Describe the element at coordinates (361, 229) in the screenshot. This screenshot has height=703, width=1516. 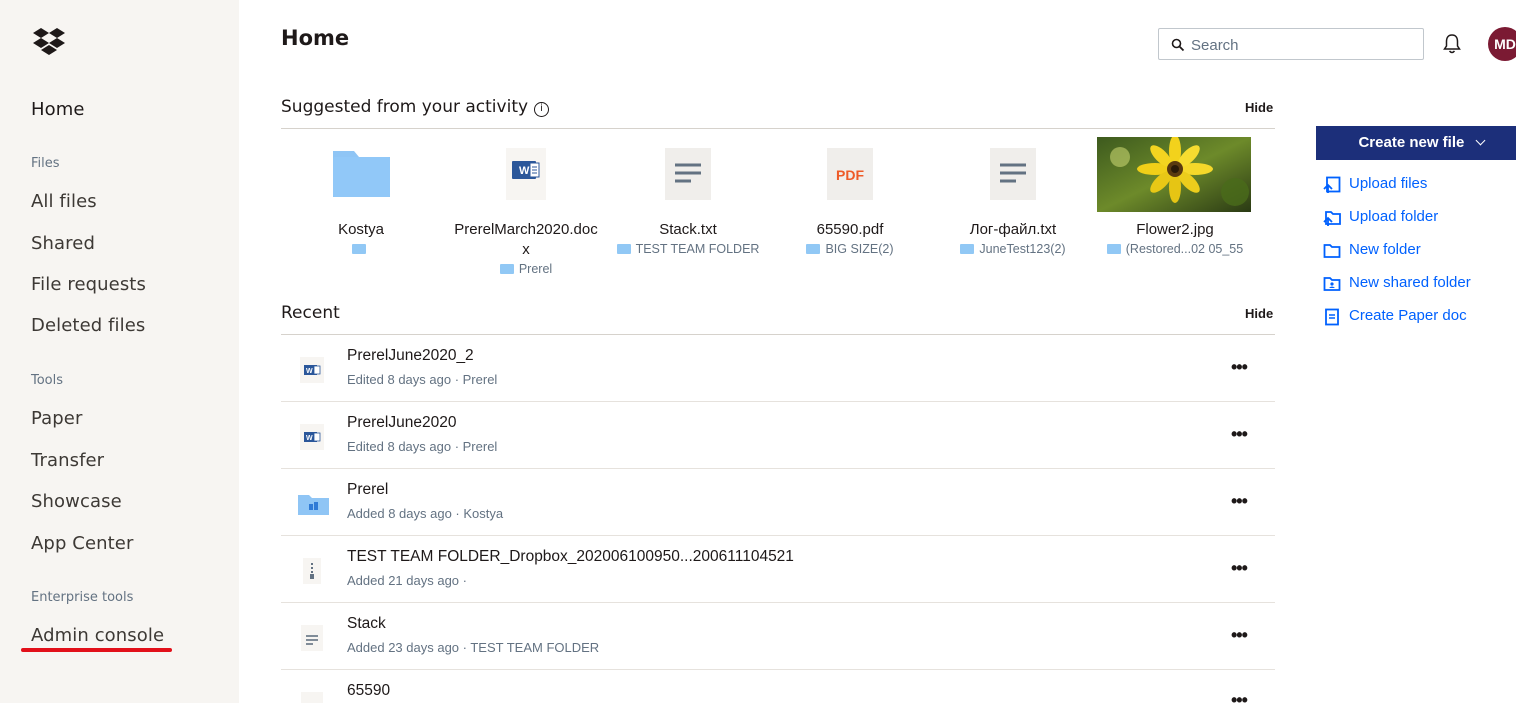
I see `suggested-item-name: Kostya` at that location.